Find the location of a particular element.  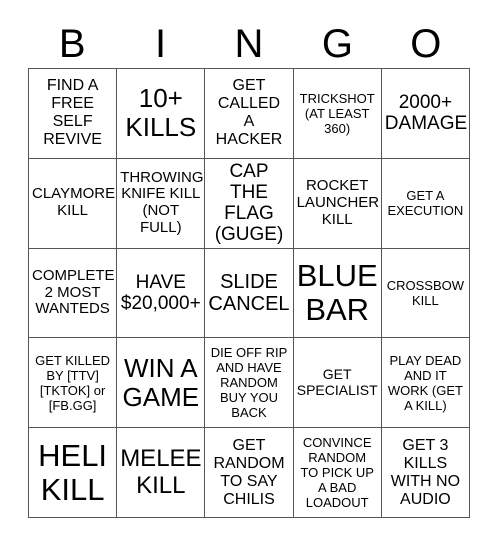

bingo-cell: MELEE KILL is located at coordinates (161, 473).